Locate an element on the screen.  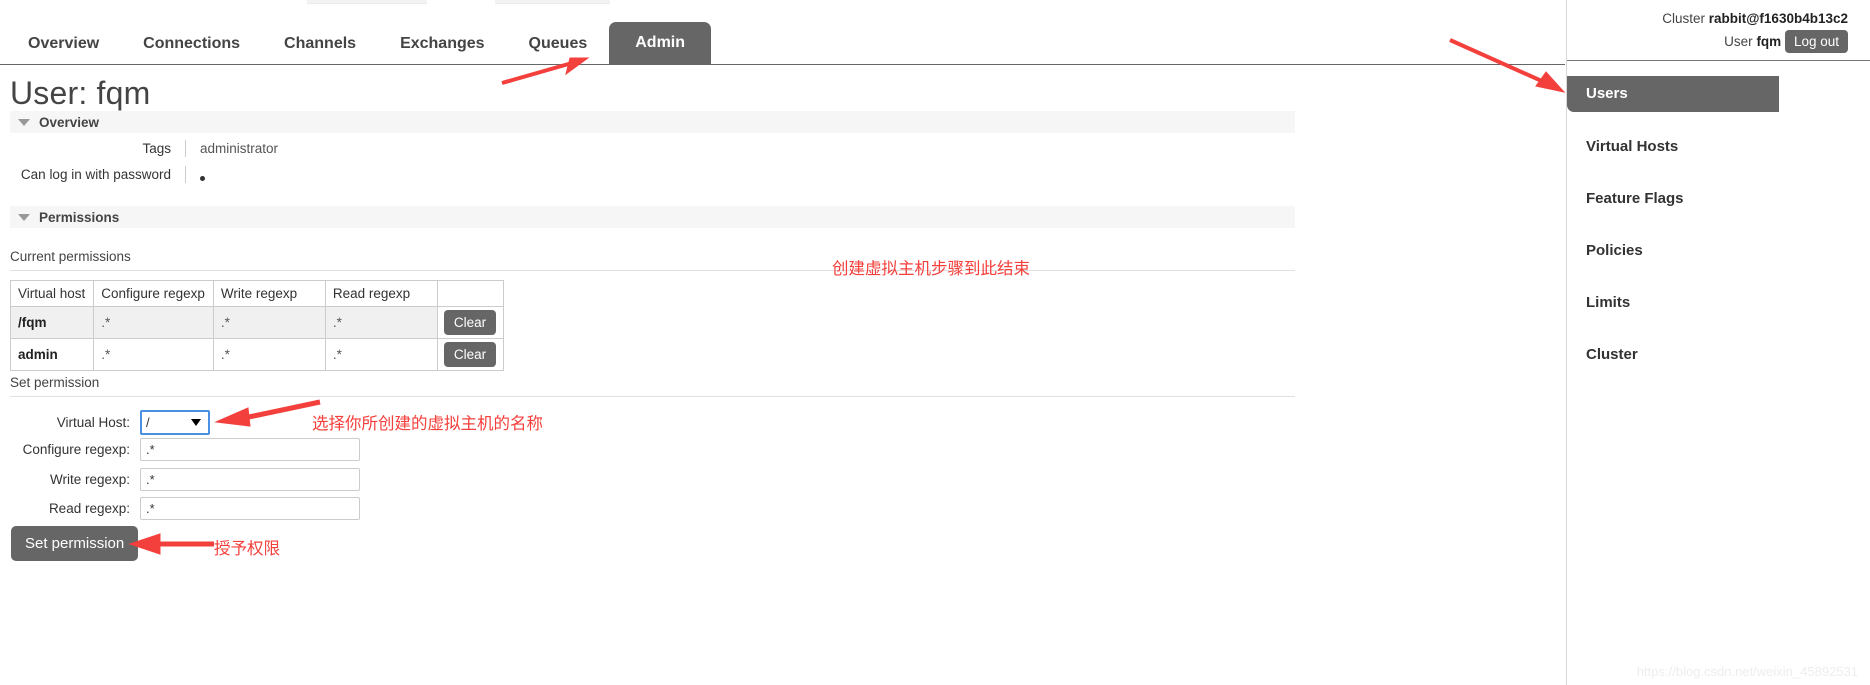
cluster-name: rabbit@f1630b4b13c2 is located at coordinates (1778, 18).